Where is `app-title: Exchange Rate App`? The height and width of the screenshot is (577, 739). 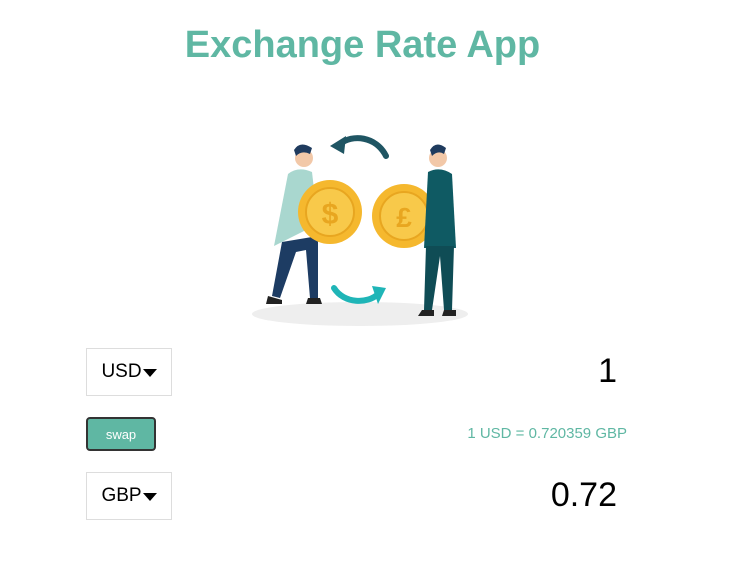 app-title: Exchange Rate App is located at coordinates (362, 45).